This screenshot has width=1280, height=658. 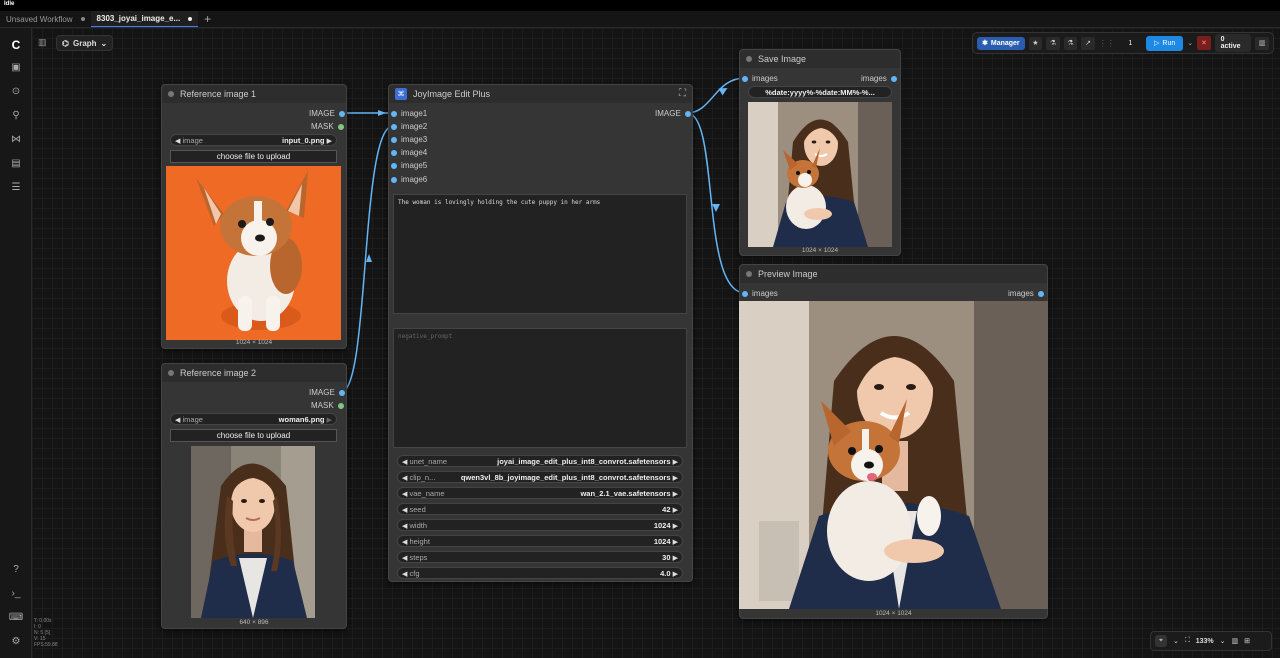 What do you see at coordinates (418, 525) in the screenshot?
I see `widget-label: width` at bounding box center [418, 525].